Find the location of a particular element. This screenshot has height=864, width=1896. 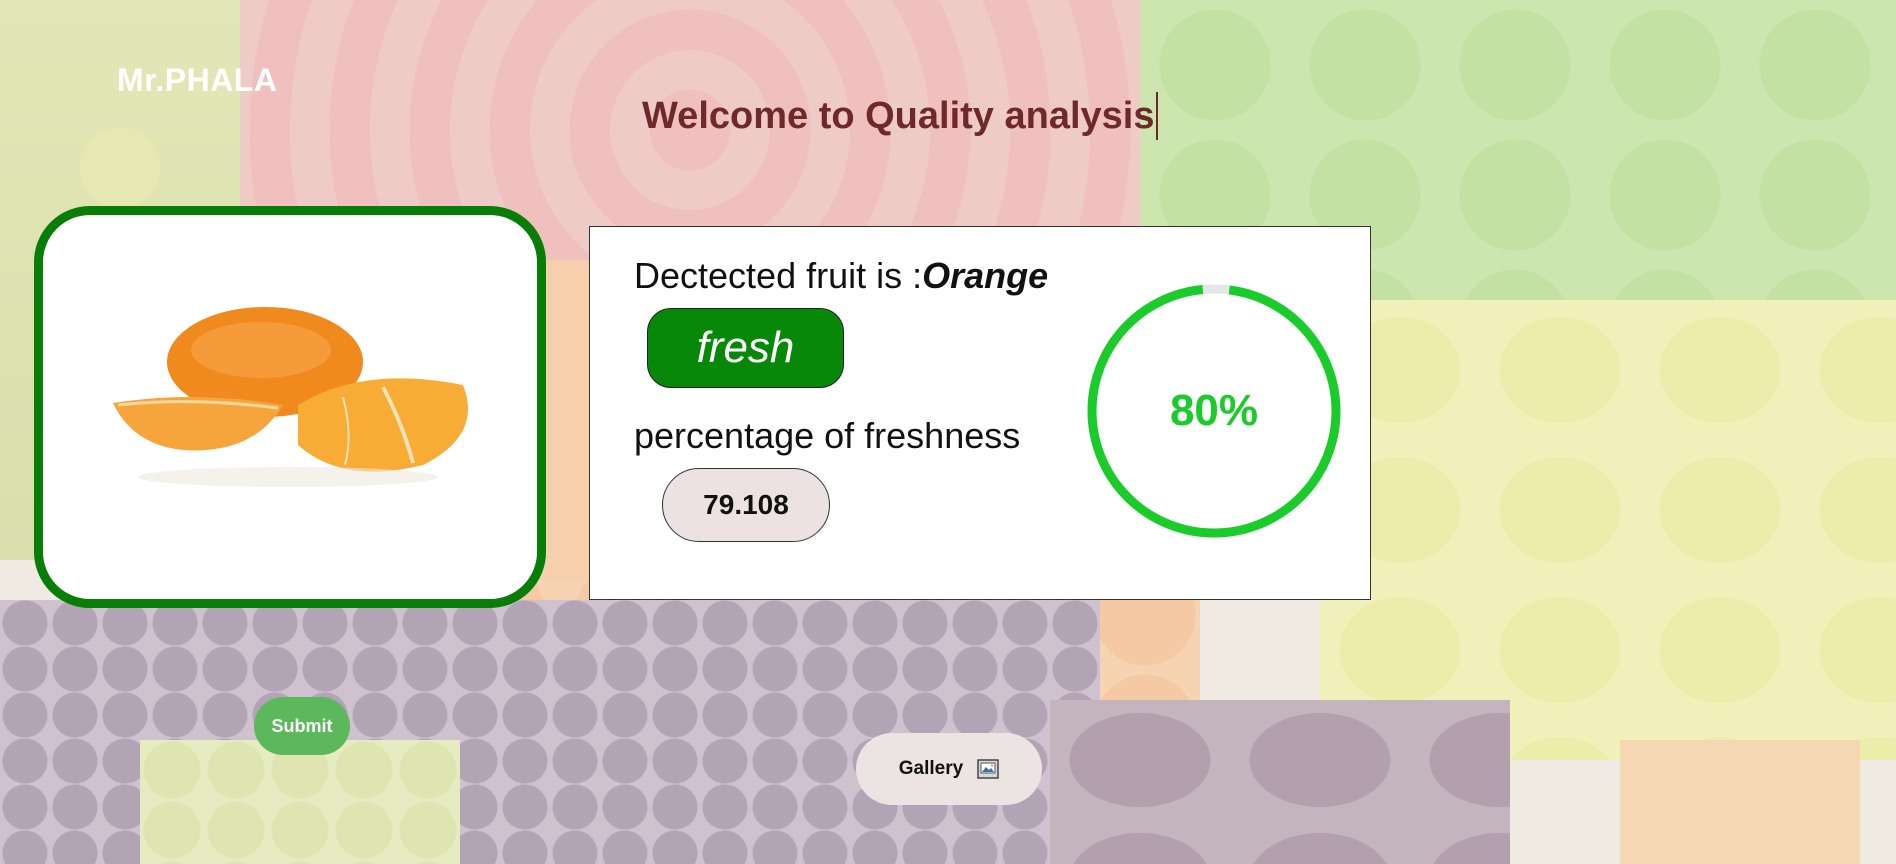

uploaded-image-preview is located at coordinates (290, 407).